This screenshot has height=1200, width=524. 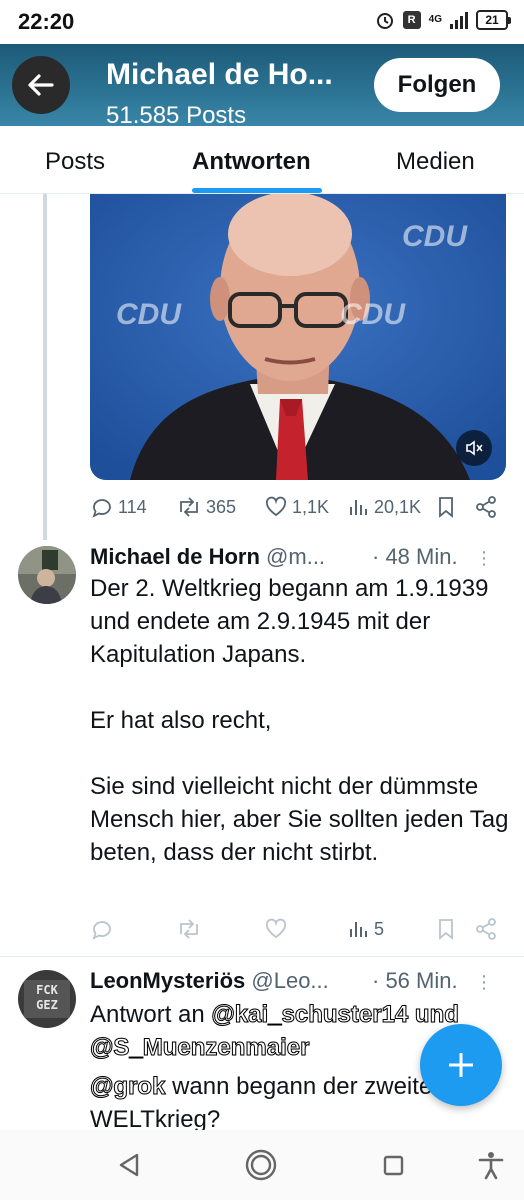 I want to click on home-circle-icon, so click(x=261, y=1165).